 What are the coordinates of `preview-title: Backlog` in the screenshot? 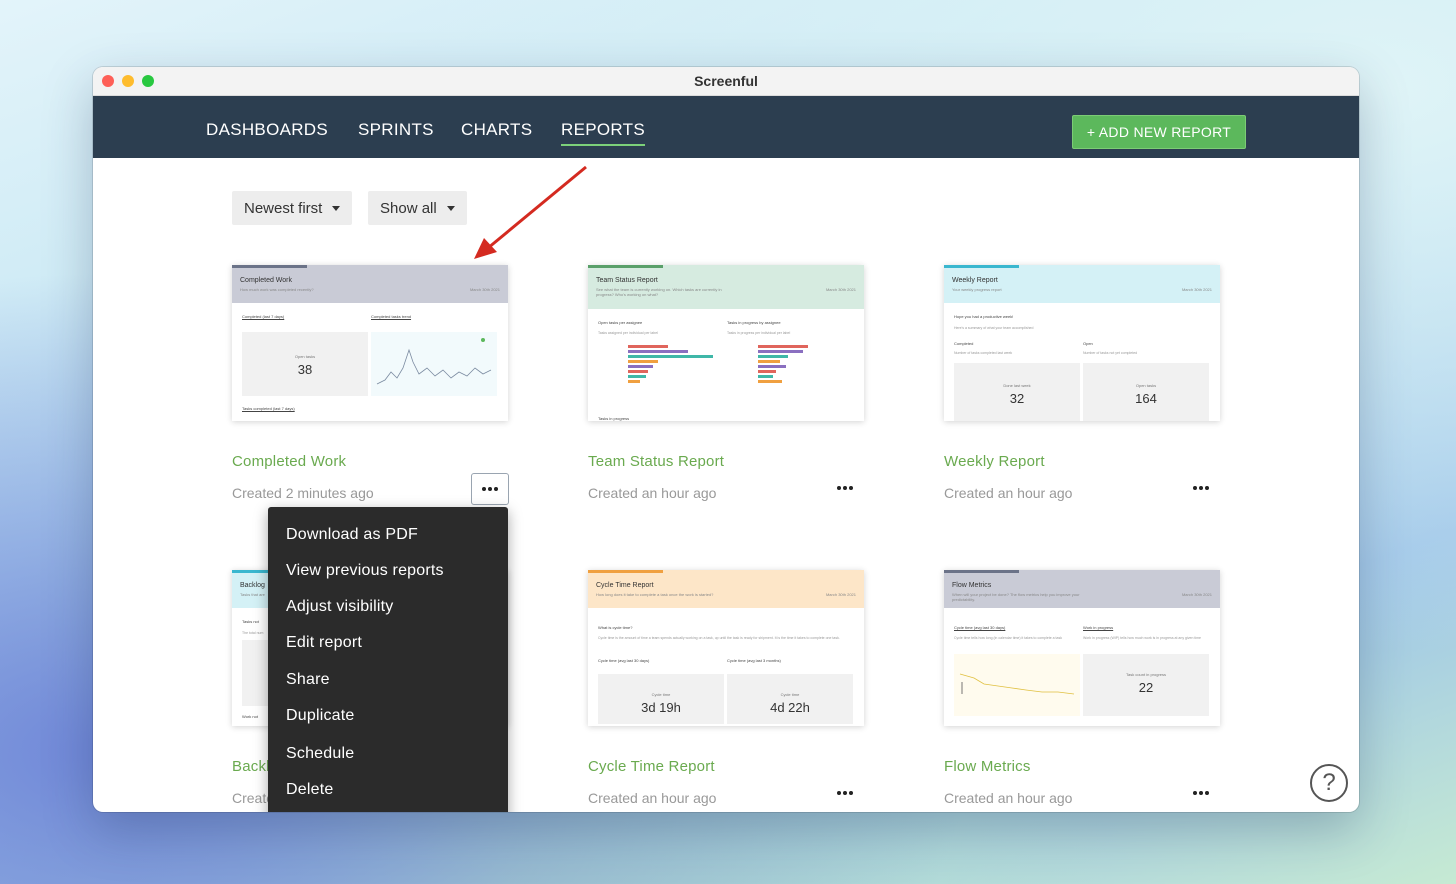 It's located at (252, 585).